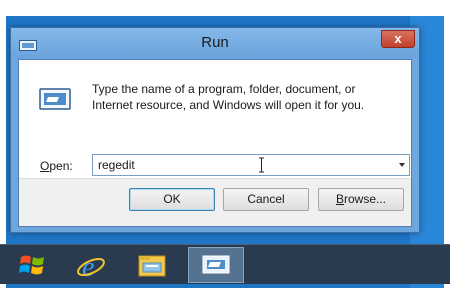 The image size is (450, 288). Describe the element at coordinates (55, 99) in the screenshot. I see `run-program-icon` at that location.